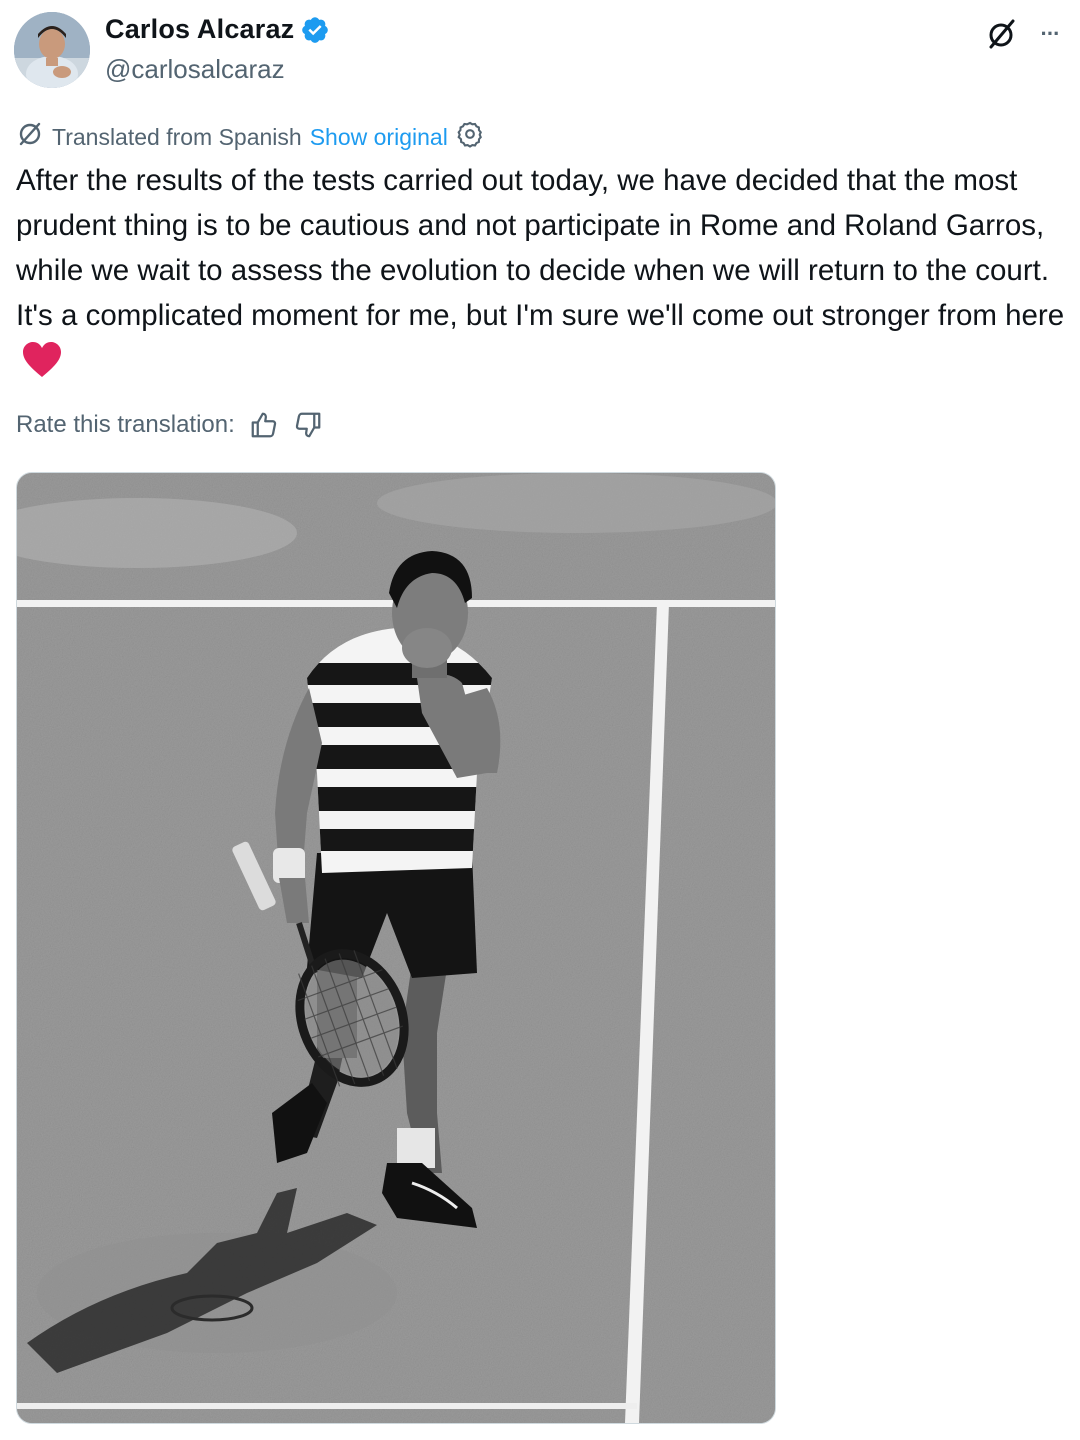 The width and height of the screenshot is (1080, 1440). I want to click on avatar-image, so click(52, 50).